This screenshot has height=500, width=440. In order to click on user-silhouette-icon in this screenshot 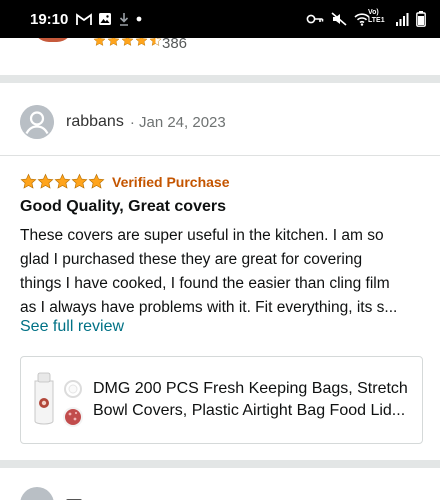, I will do `click(37, 122)`.